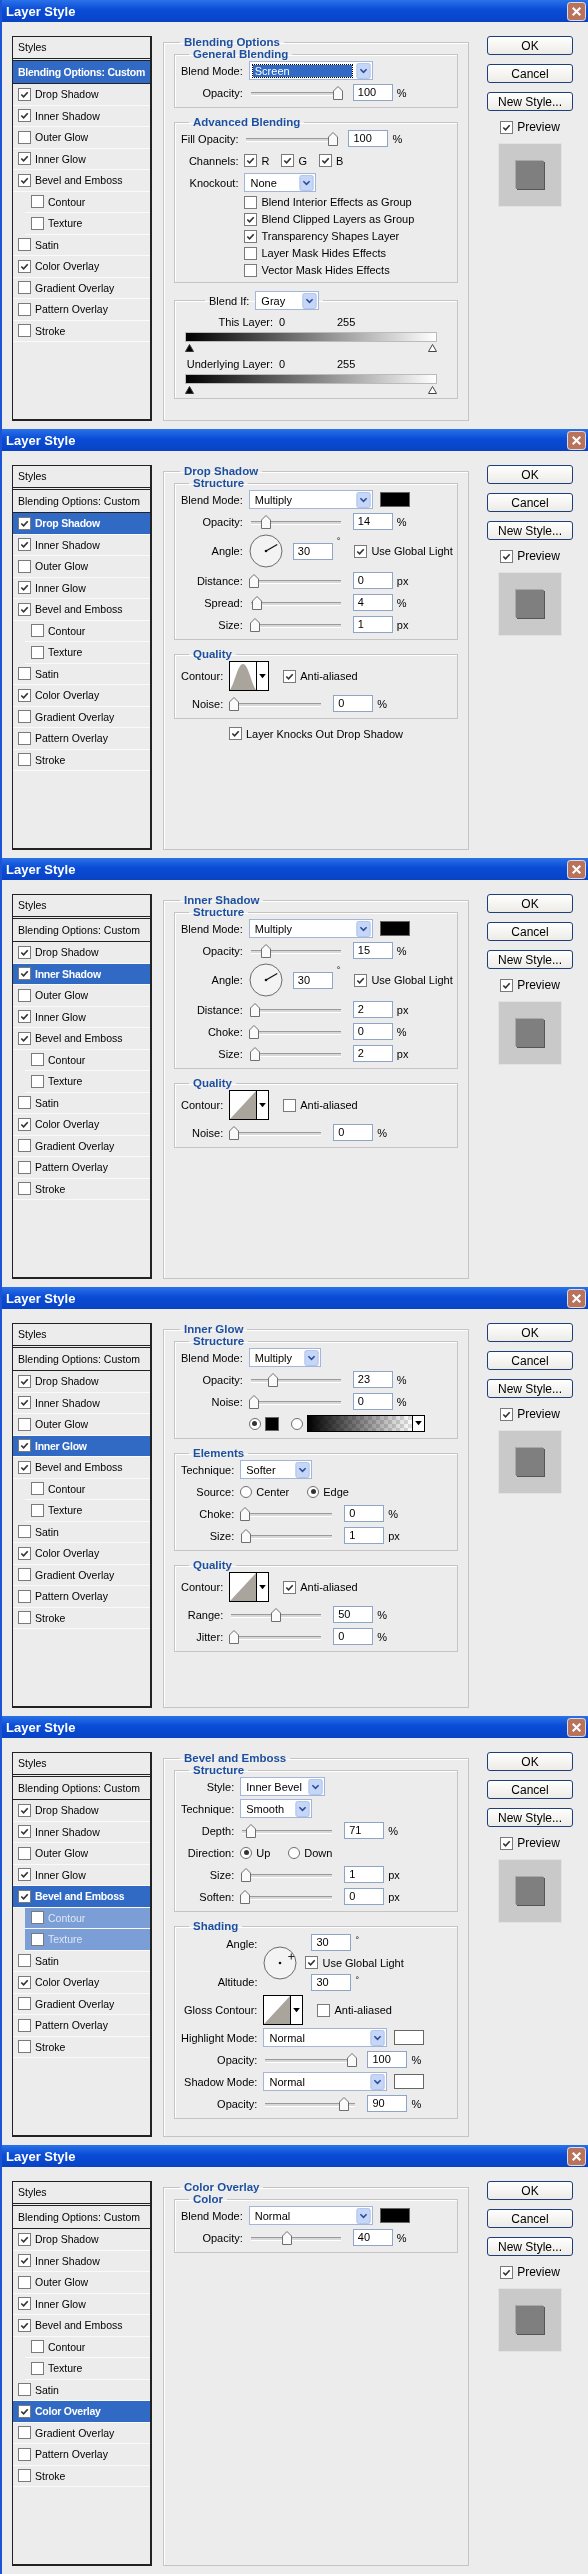 This screenshot has width=588, height=2574. What do you see at coordinates (353, 1614) in the screenshot?
I see `number-field: 50` at bounding box center [353, 1614].